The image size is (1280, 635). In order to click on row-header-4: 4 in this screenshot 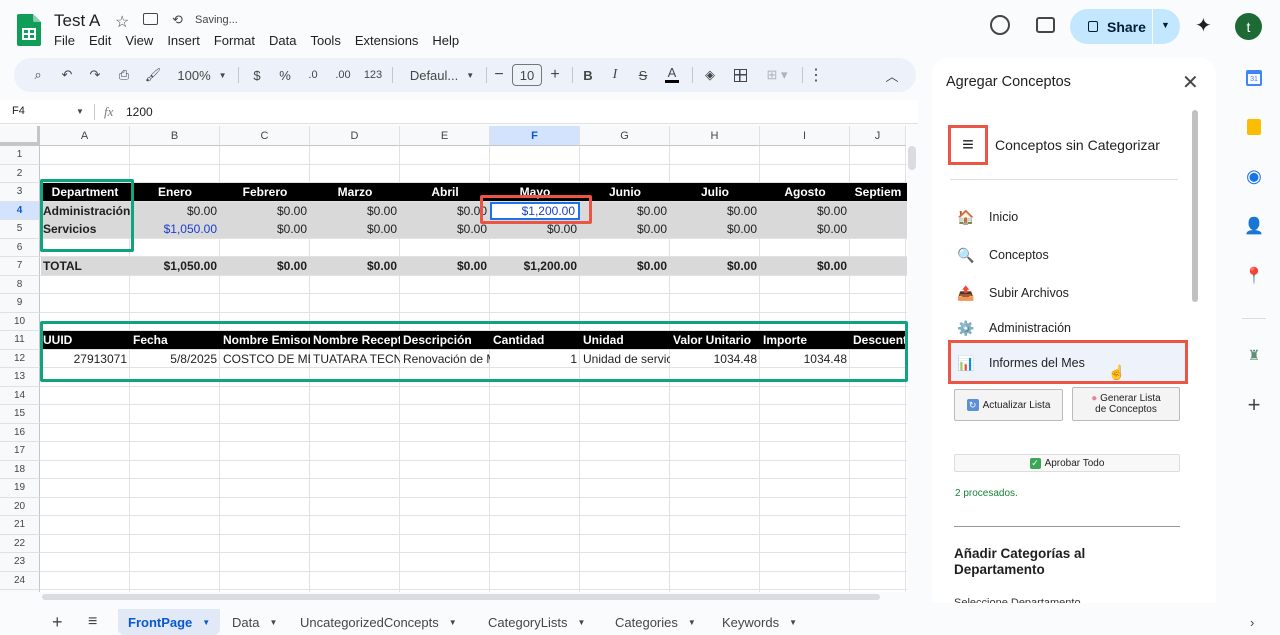, I will do `click(20, 210)`.